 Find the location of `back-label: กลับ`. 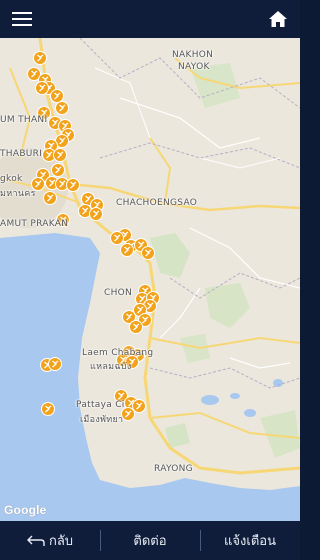

back-label: กลับ is located at coordinates (61, 541).